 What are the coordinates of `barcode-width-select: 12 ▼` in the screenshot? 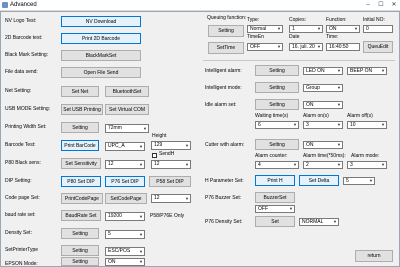 It's located at (171, 164).